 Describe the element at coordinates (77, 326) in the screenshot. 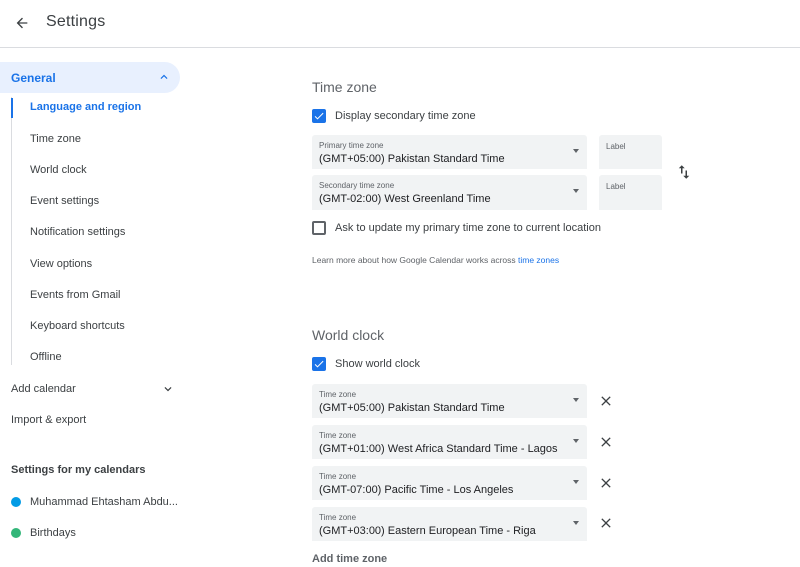

I see `sidebar-item-keyboard-shortcuts: Keyboard shortcuts` at that location.